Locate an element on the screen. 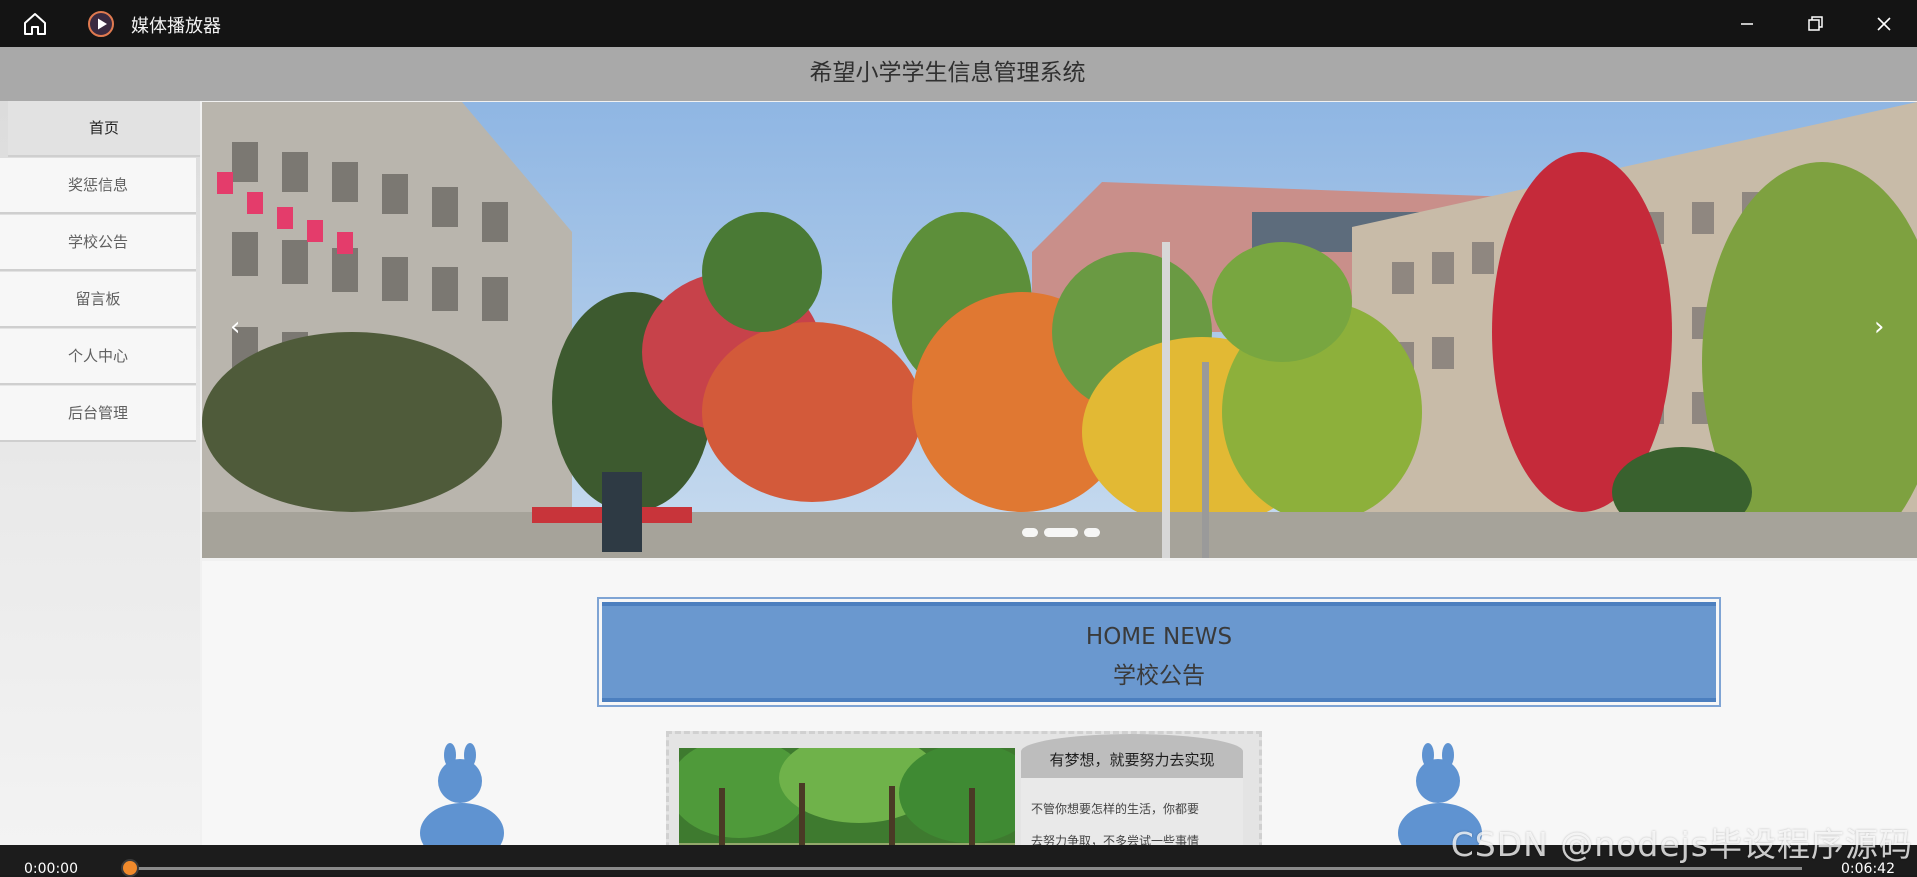  home-icon is located at coordinates (35, 24).